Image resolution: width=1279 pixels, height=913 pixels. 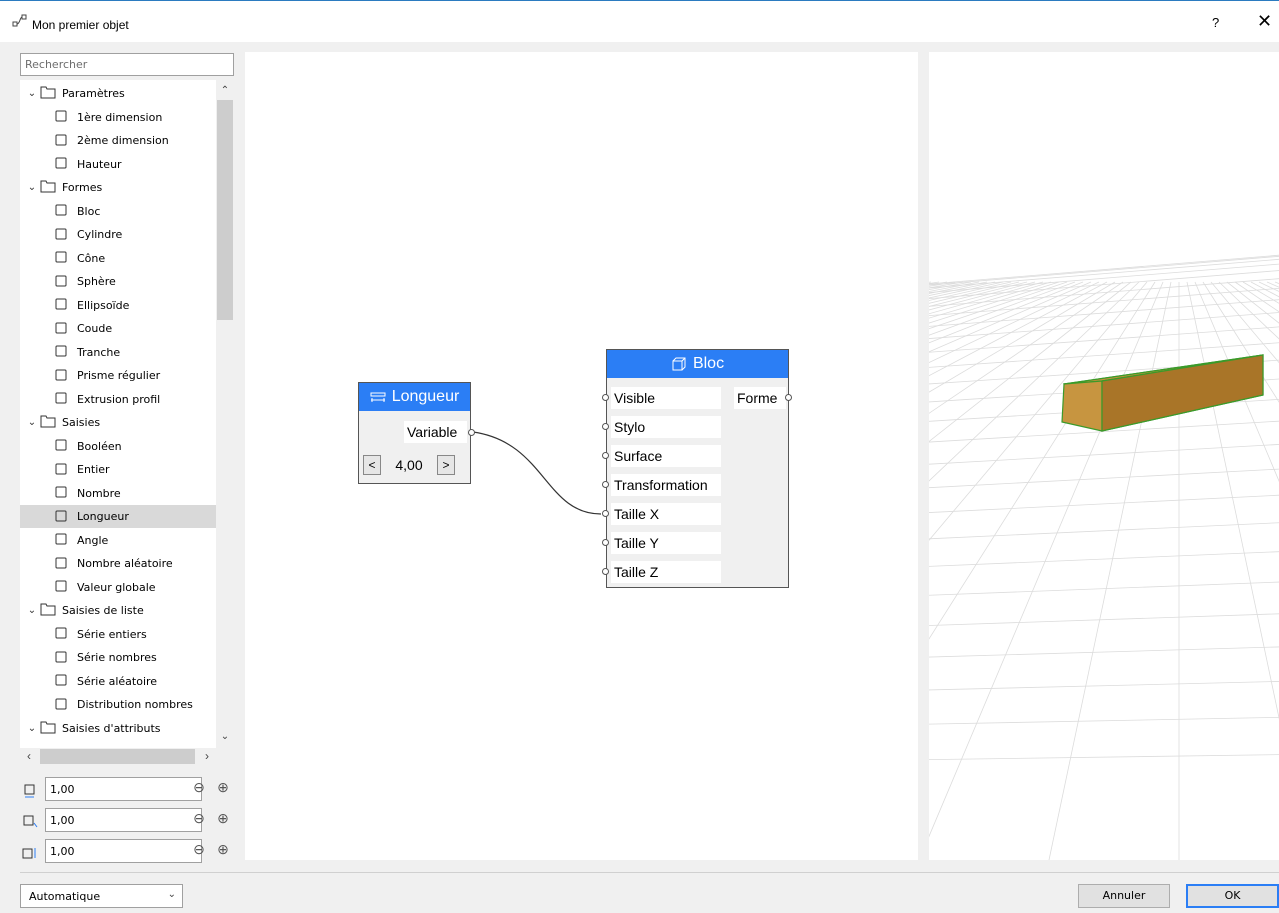 I want to click on ok-button: OK, so click(x=1232, y=896).